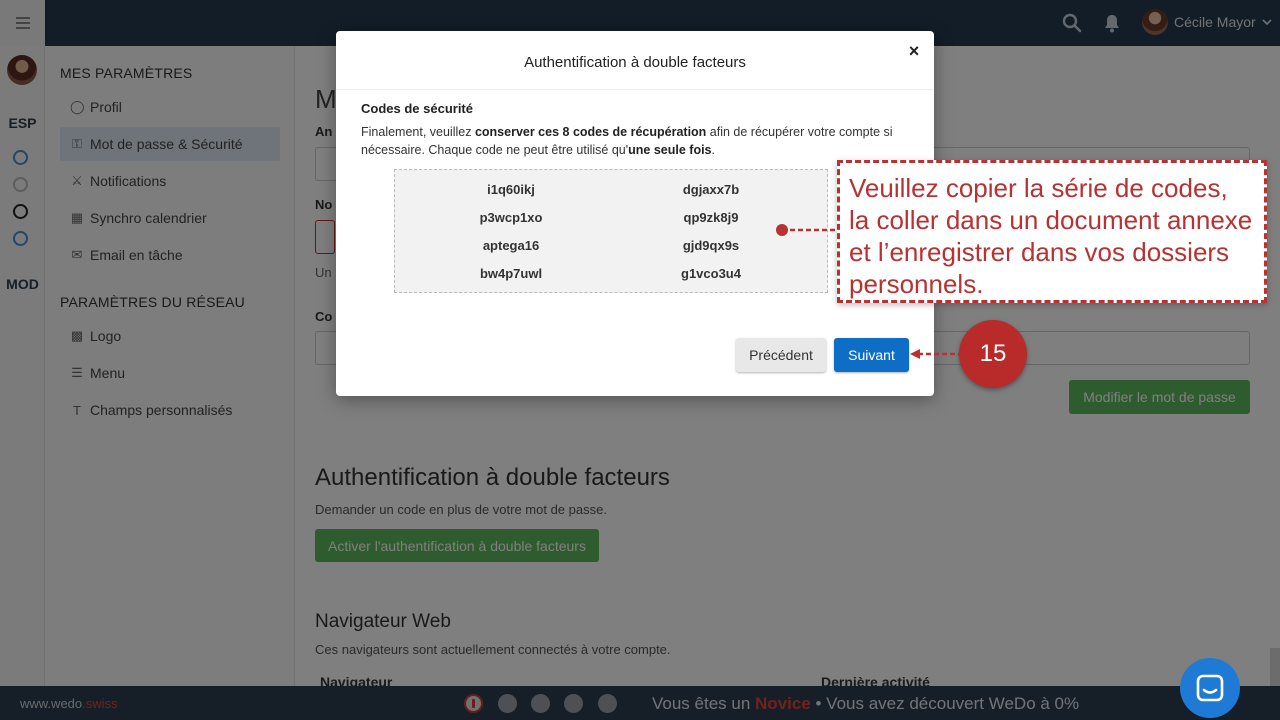  Describe the element at coordinates (871, 355) in the screenshot. I see `next-button: Suivant` at that location.